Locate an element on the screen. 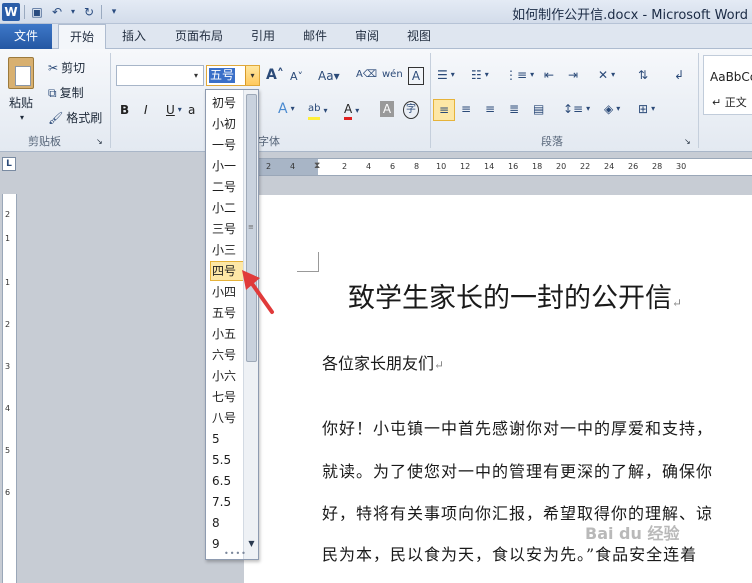  strikethrough-button: a is located at coordinates (191, 110).